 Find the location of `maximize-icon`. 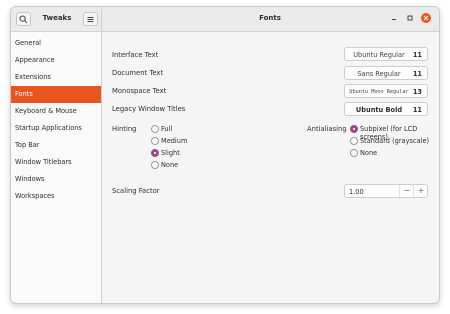

maximize-icon is located at coordinates (410, 18).